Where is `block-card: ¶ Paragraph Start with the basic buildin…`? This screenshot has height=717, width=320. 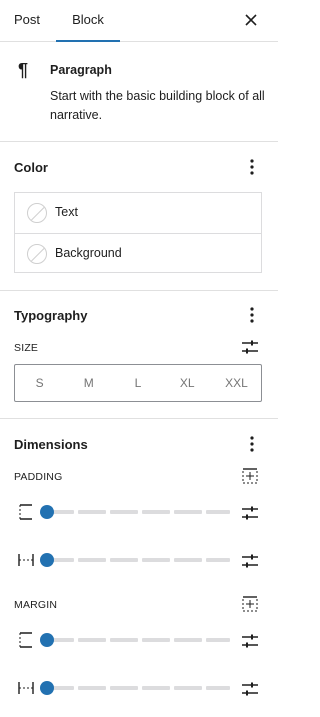 block-card: ¶ Paragraph Start with the basic buildin… is located at coordinates (139, 92).